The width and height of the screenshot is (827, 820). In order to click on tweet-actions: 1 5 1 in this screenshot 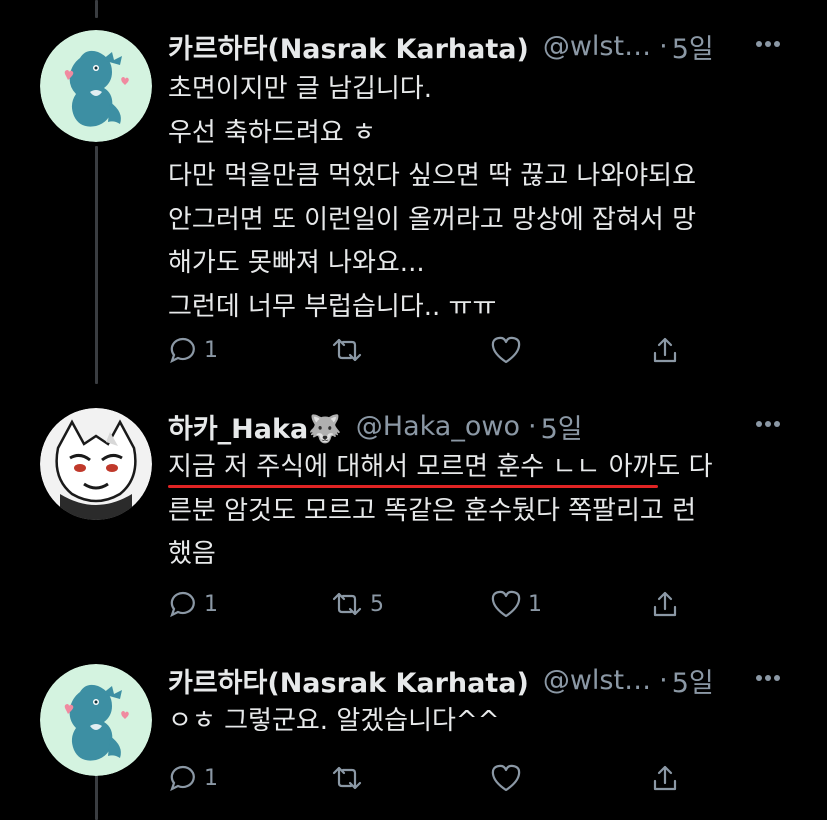, I will do `click(448, 604)`.